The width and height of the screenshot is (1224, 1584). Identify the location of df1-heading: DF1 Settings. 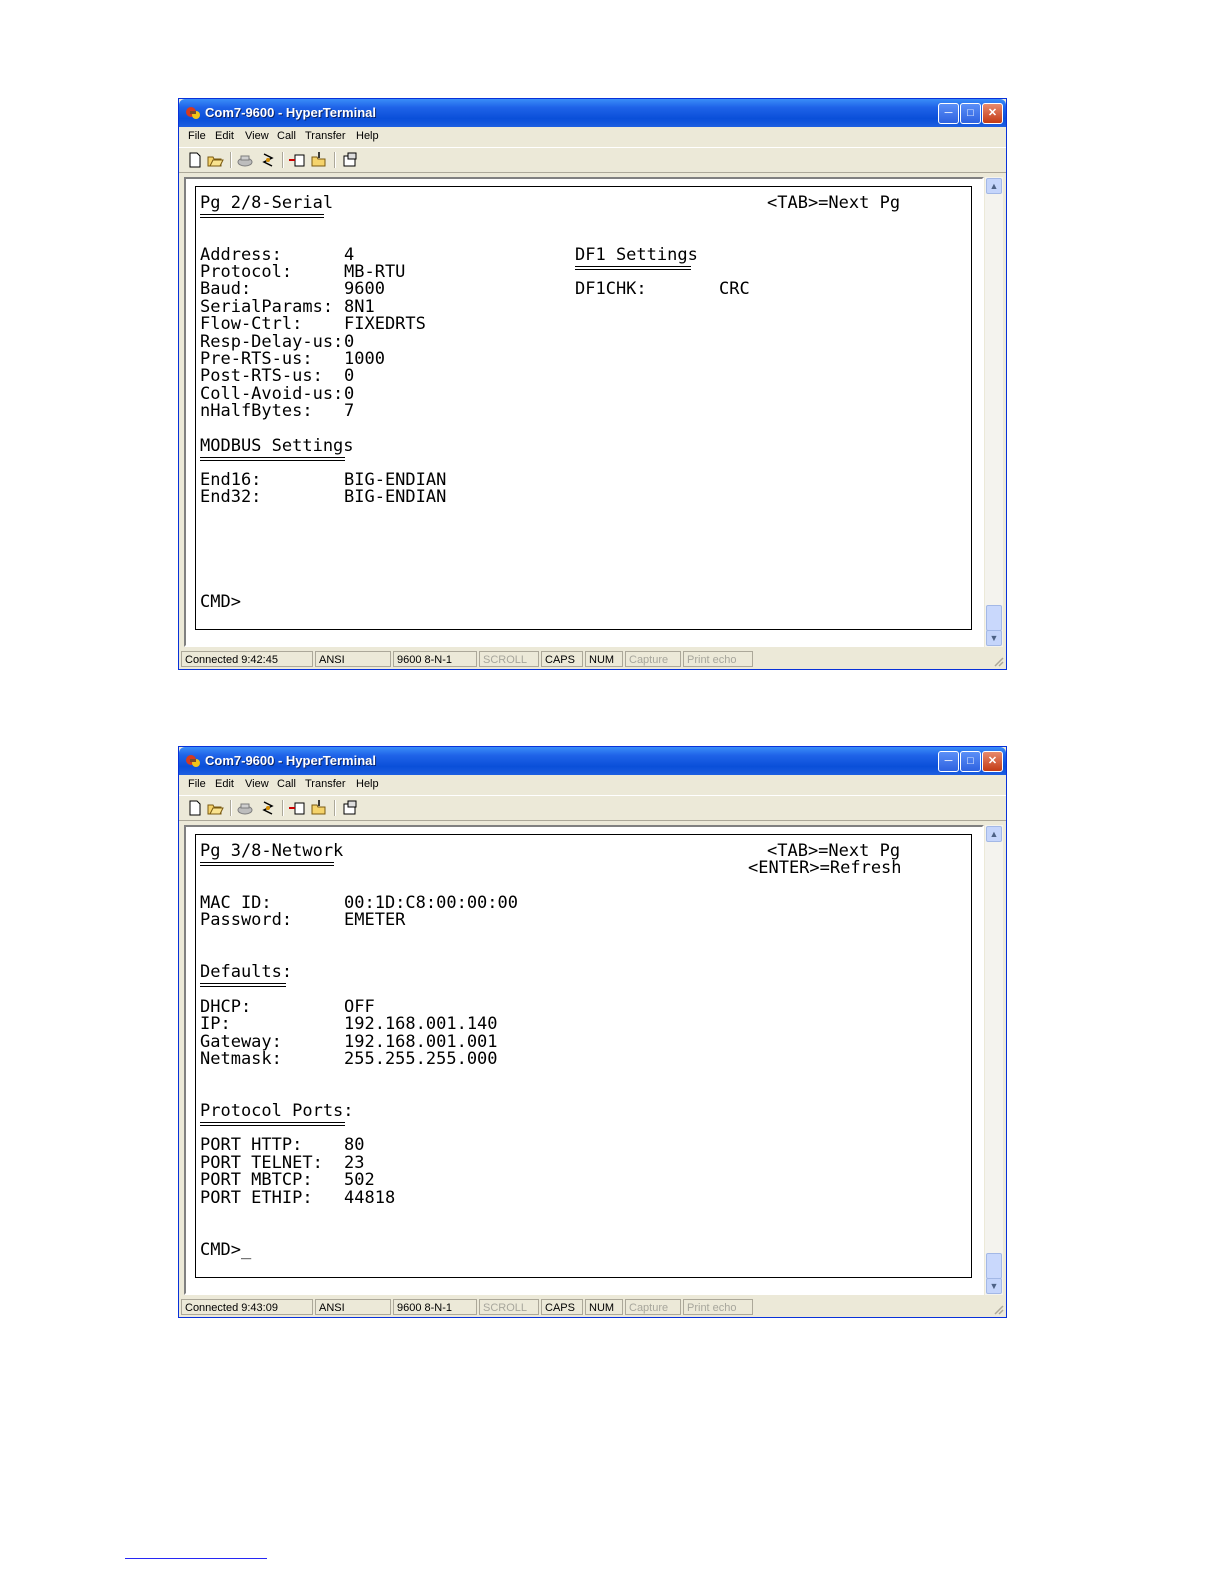
(636, 255).